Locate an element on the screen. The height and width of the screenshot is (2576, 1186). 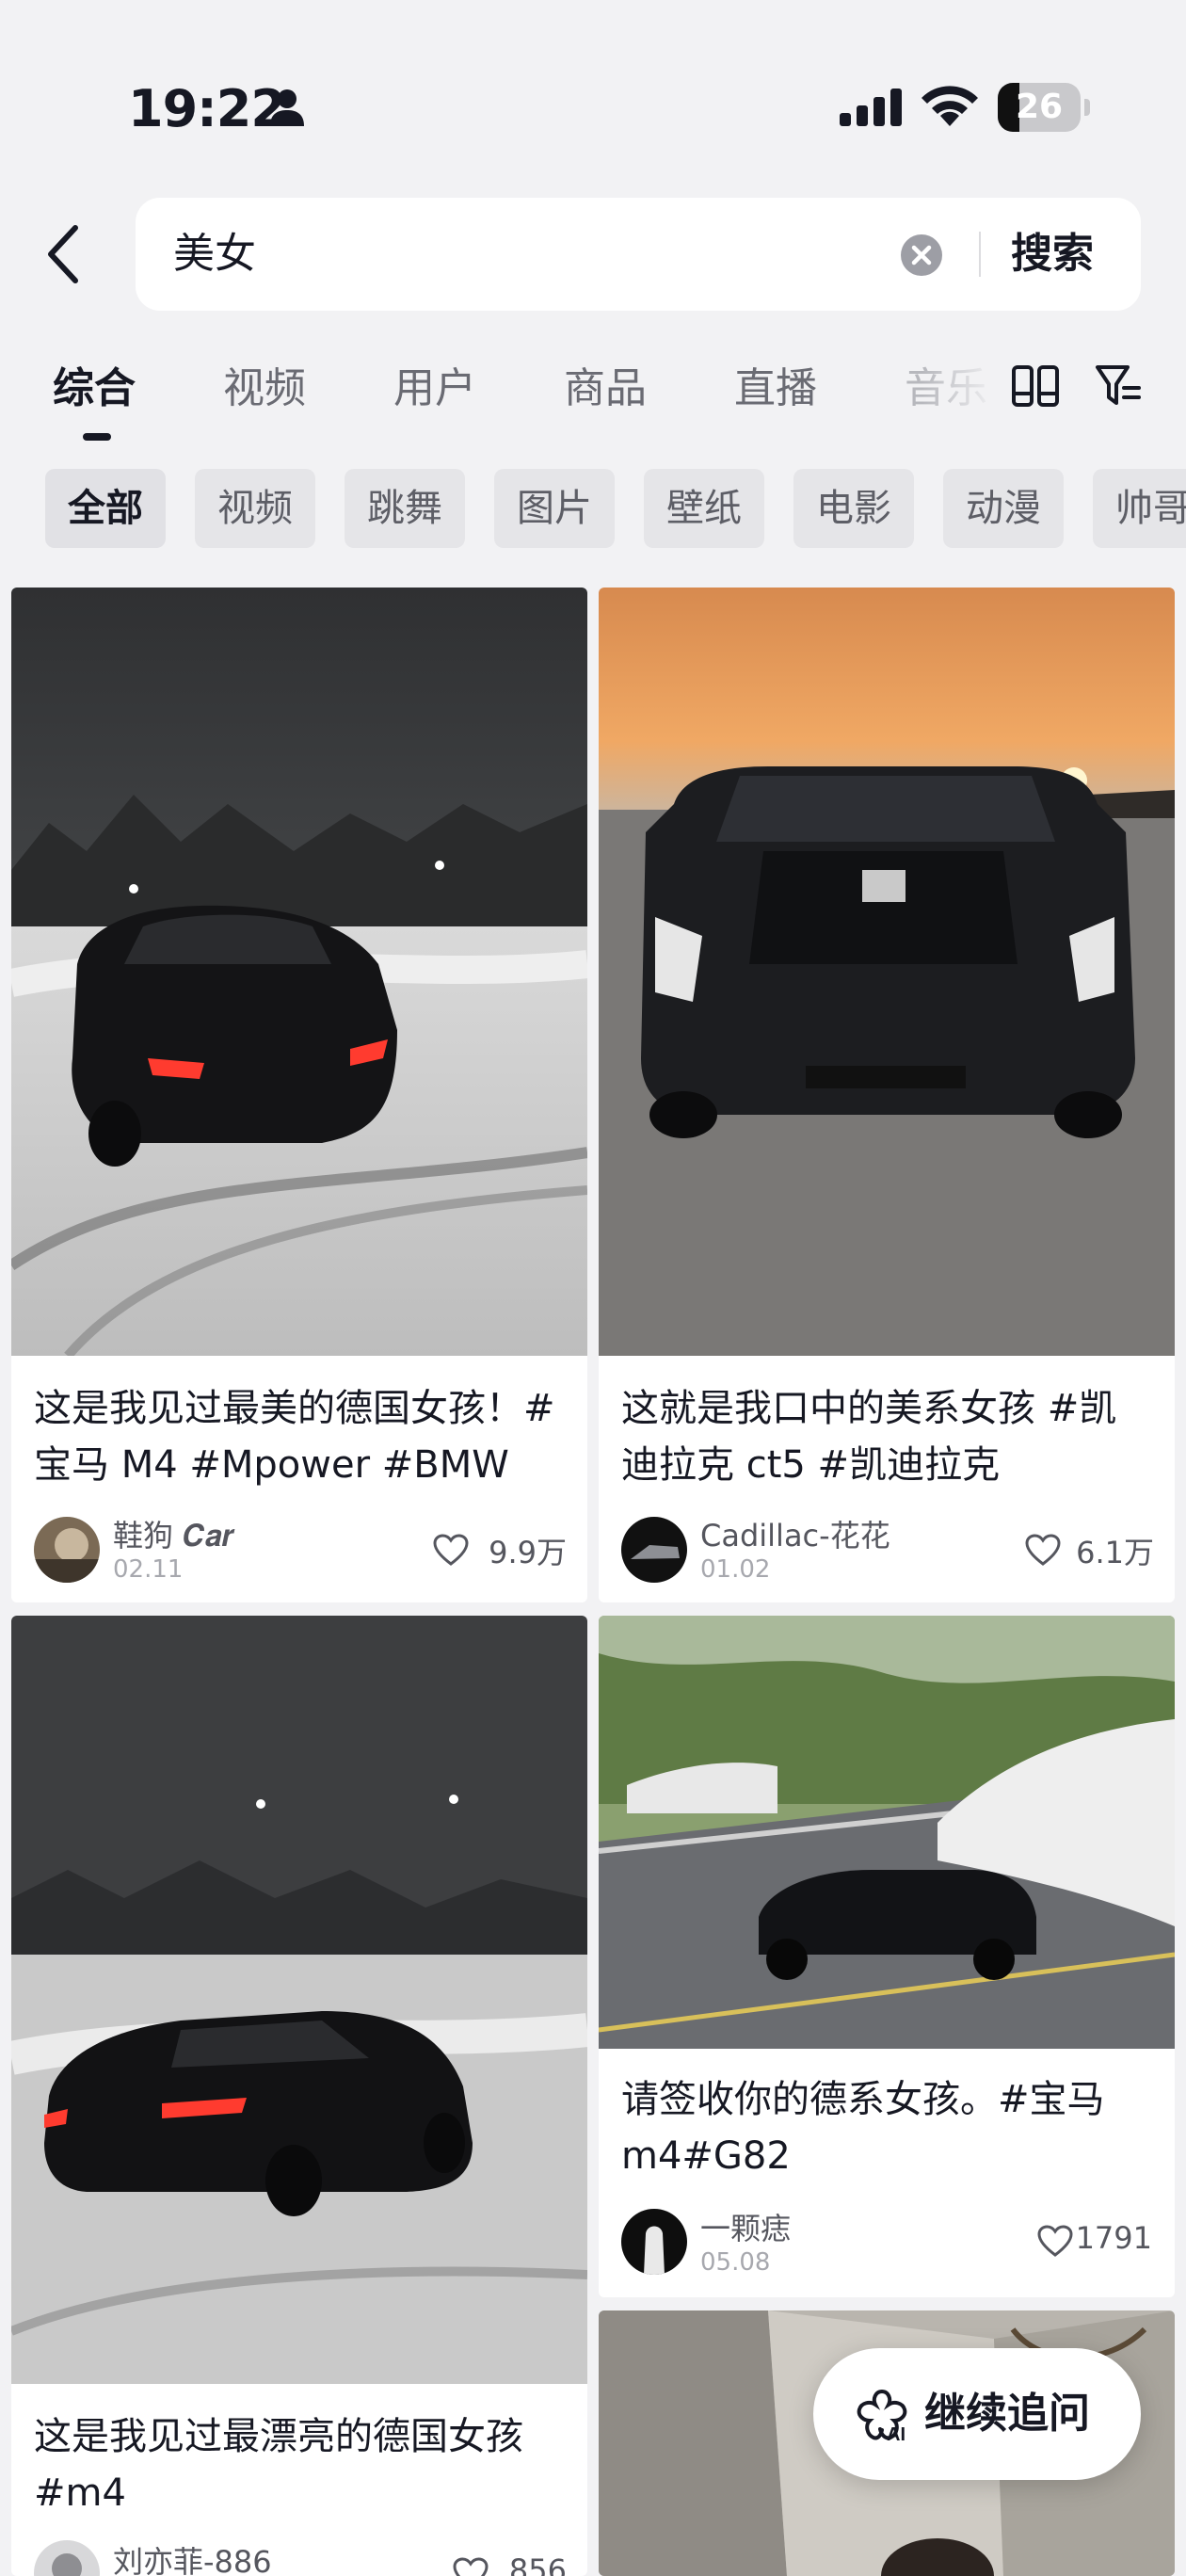
result-type-tabs: 综合 视频 用户 商品 直播 音乐 is located at coordinates (593, 395).